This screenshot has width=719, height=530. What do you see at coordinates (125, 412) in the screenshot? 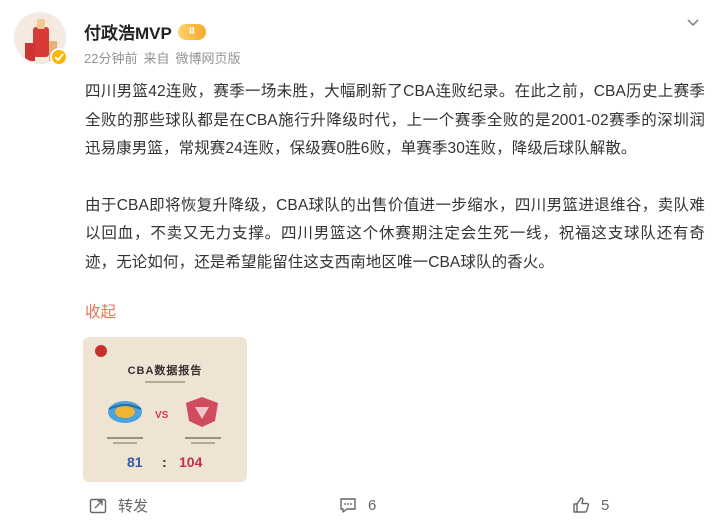
I see `sichuan-team-logo-icon` at bounding box center [125, 412].